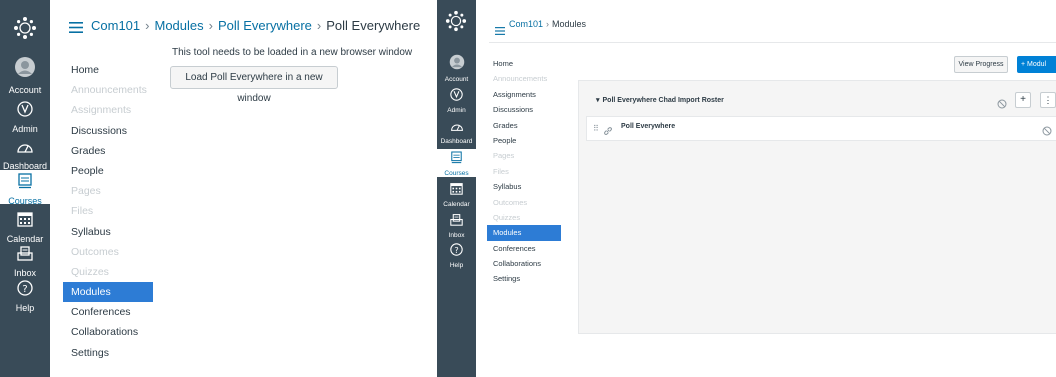  Describe the element at coordinates (254, 85) in the screenshot. I see `load-in-new-window-button: Load Poll Everywhere in a new window` at that location.